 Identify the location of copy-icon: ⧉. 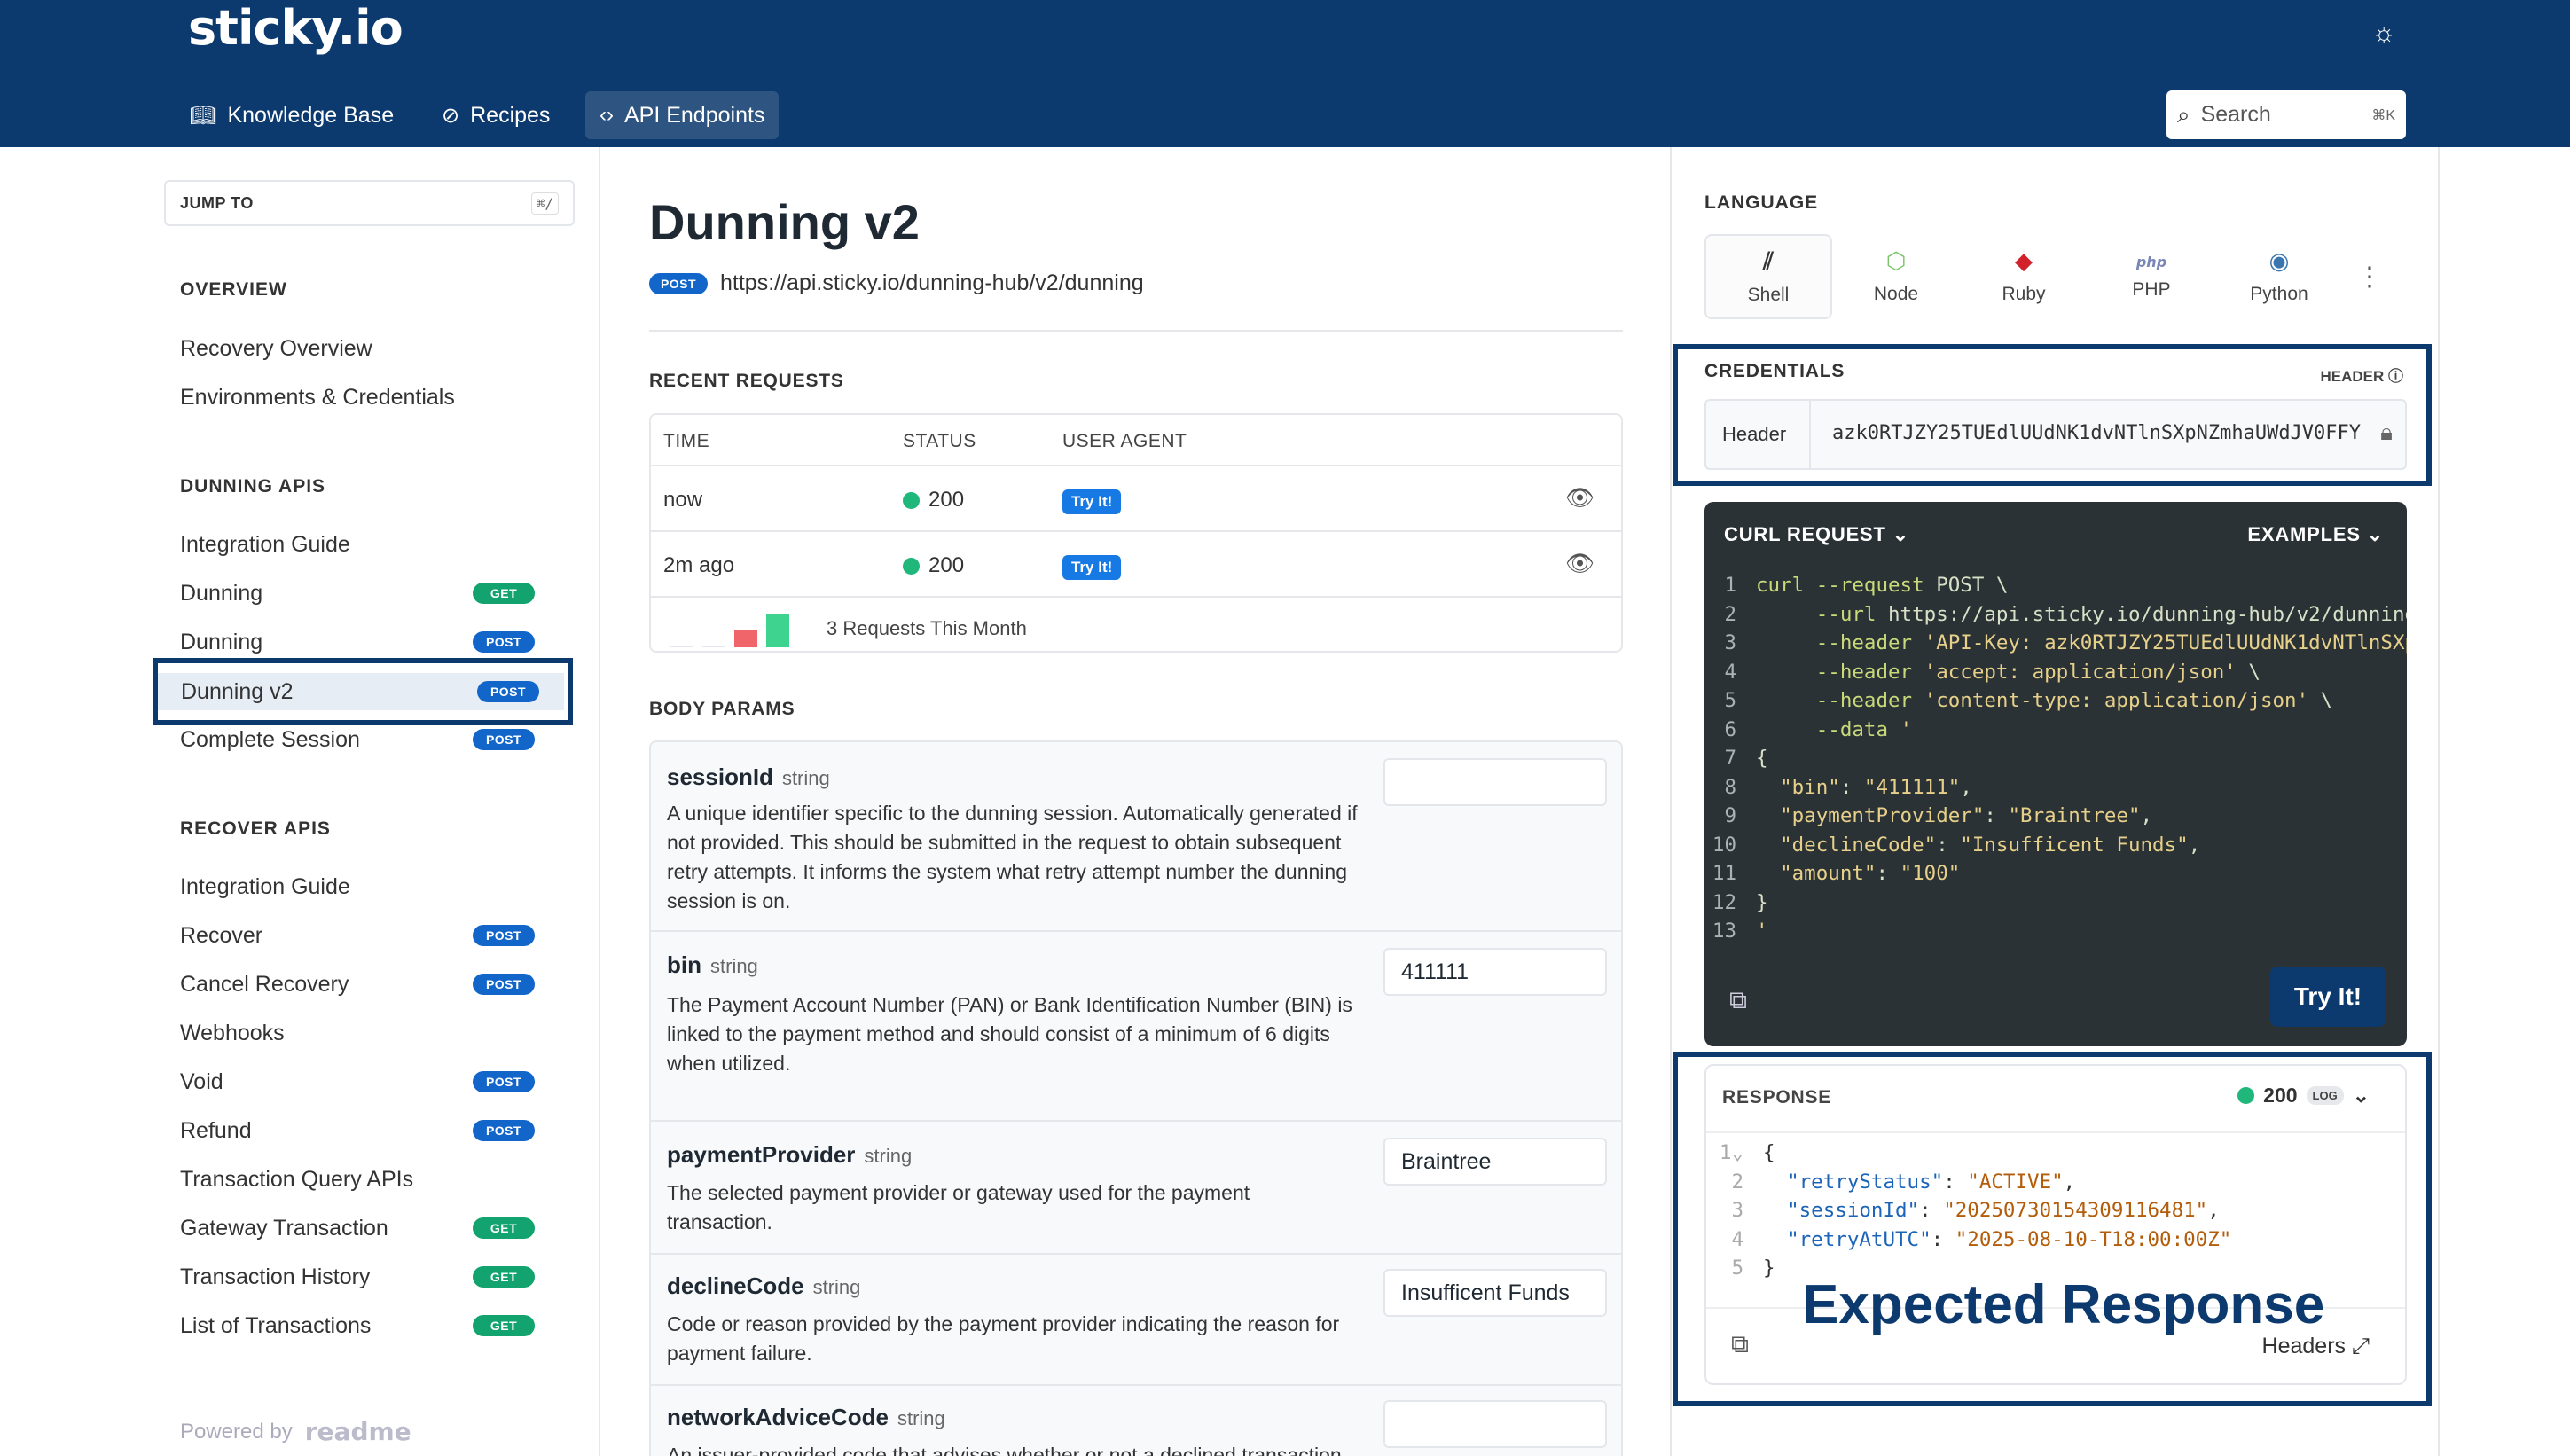
(1738, 1000).